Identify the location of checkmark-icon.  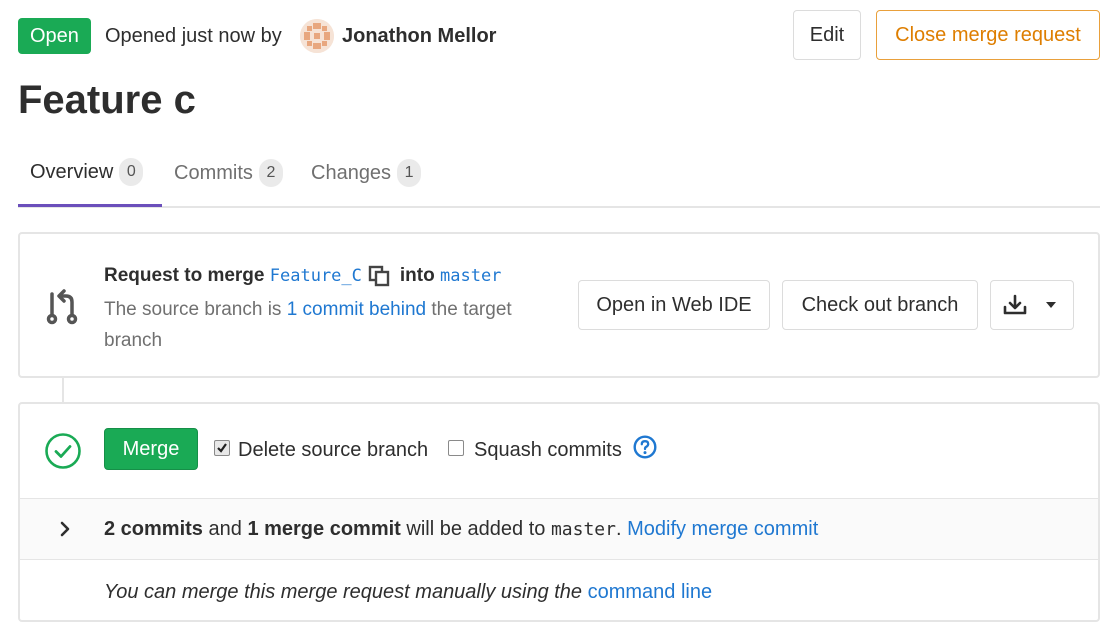
(222, 448).